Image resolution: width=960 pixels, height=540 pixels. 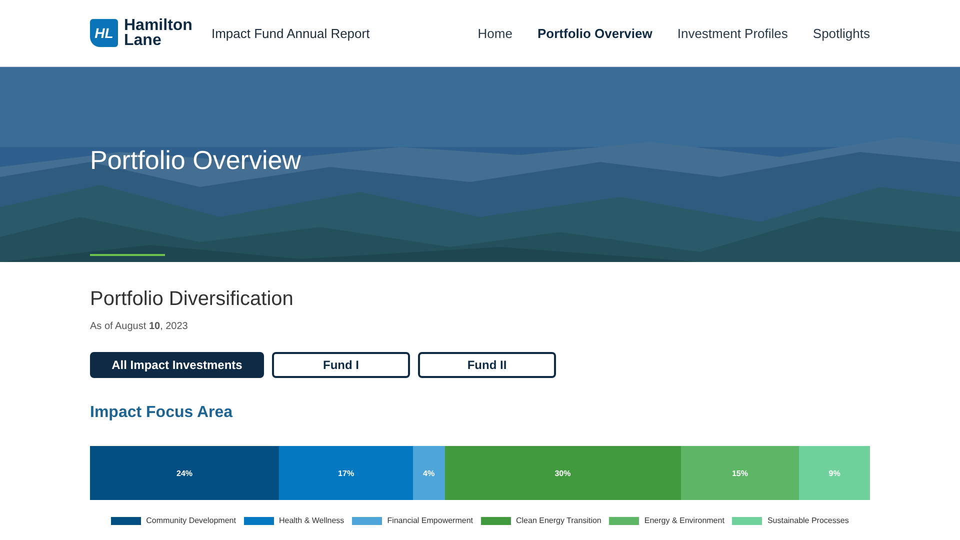 What do you see at coordinates (430, 520) in the screenshot?
I see `legend-label: Financial Empowerment` at bounding box center [430, 520].